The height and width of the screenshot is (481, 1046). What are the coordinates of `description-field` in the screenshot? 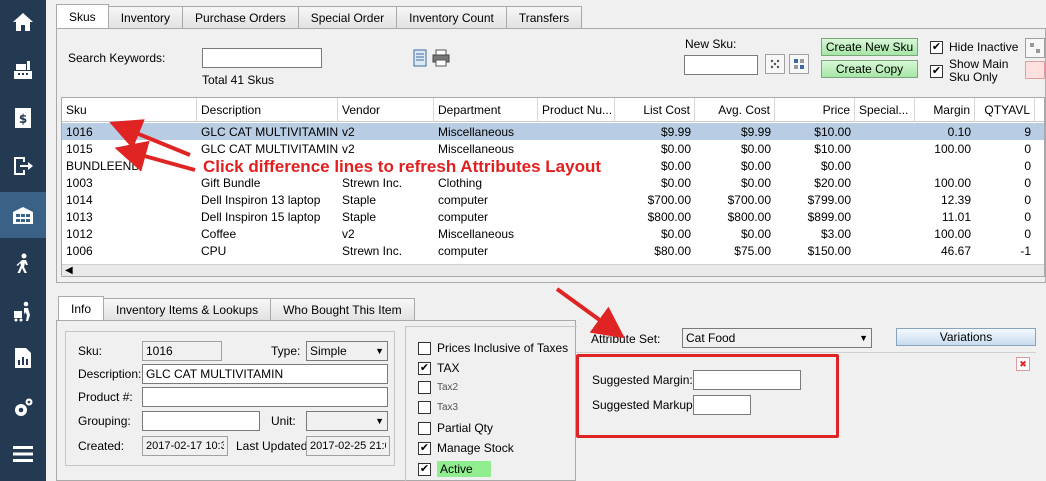 It's located at (265, 374).